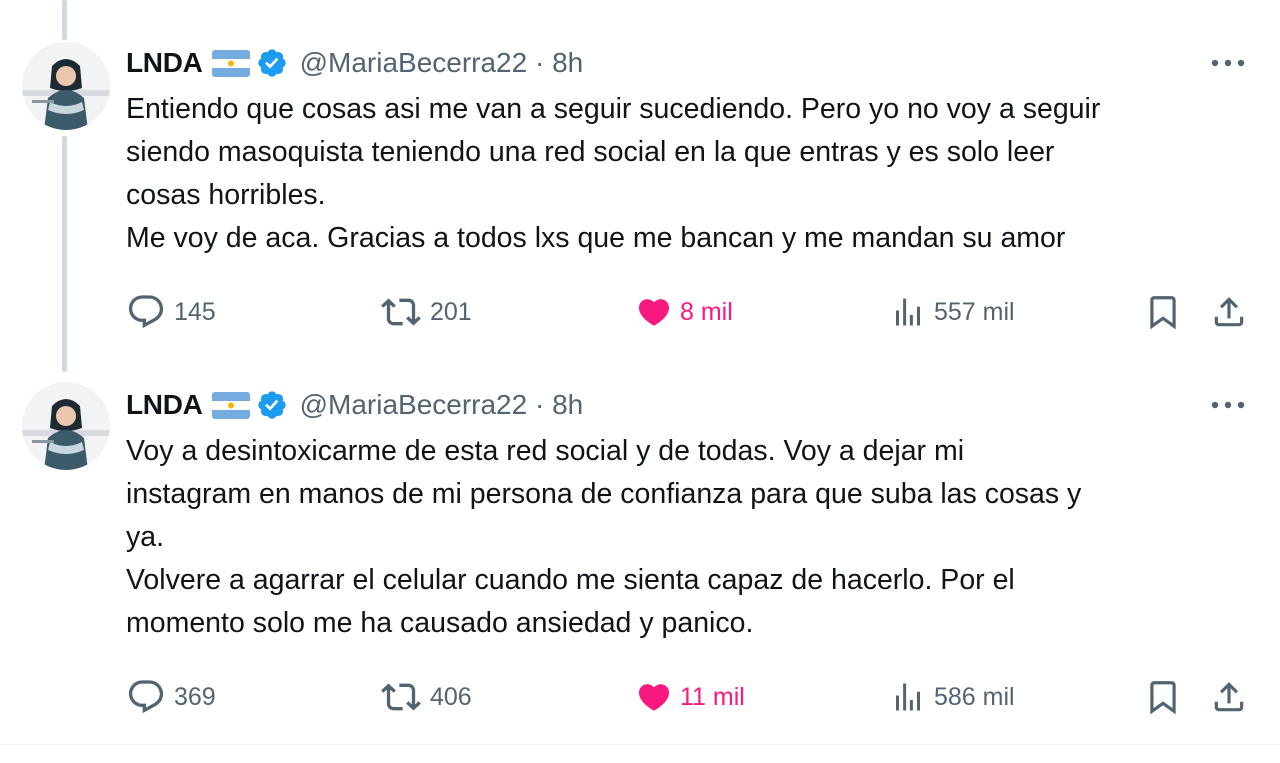 This screenshot has height=763, width=1280. Describe the element at coordinates (145, 537) in the screenshot. I see `tweet-text-line: ya.` at that location.